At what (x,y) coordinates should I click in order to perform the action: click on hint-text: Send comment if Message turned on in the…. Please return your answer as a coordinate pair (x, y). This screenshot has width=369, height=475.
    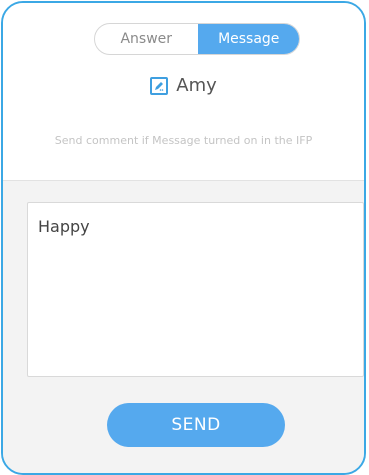
    Looking at the image, I should click on (183, 140).